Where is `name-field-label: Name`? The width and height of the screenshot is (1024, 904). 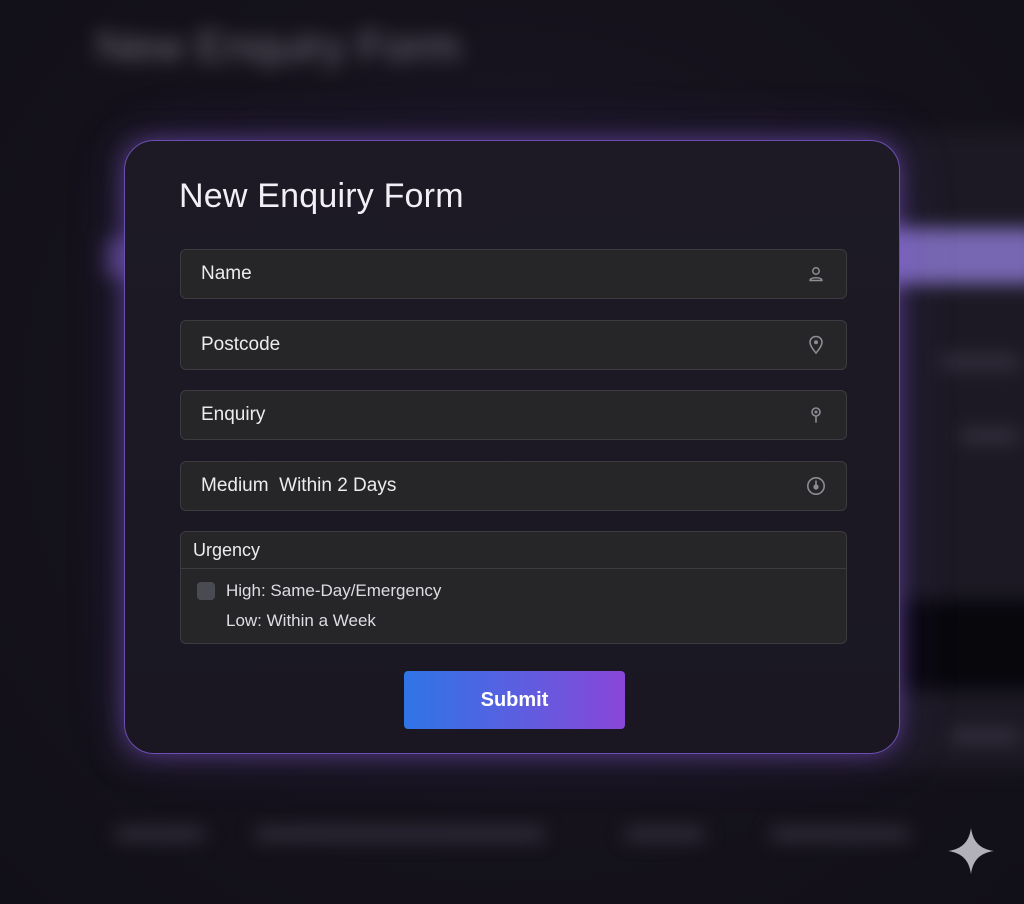
name-field-label: Name is located at coordinates (226, 273).